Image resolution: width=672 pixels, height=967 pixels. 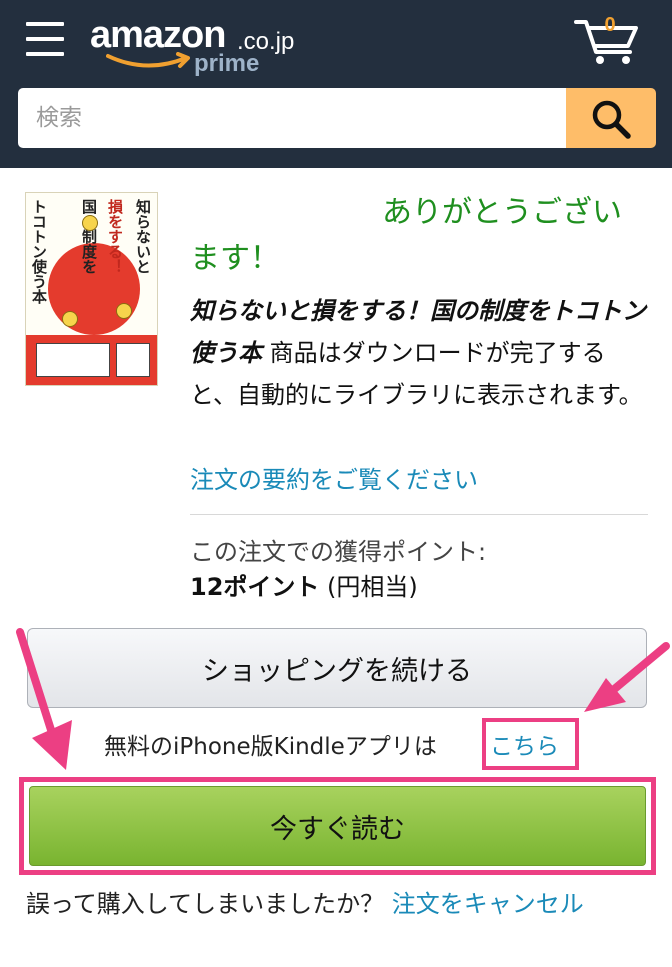 What do you see at coordinates (337, 826) in the screenshot?
I see `read-now-button: 今すぐ読む` at bounding box center [337, 826].